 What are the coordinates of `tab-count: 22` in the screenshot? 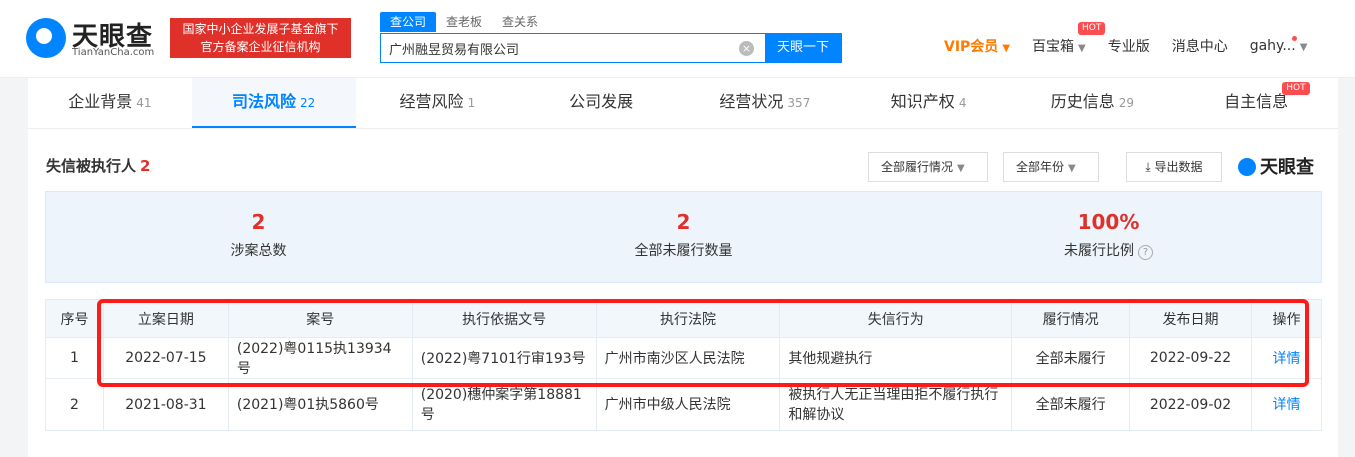 It's located at (307, 103).